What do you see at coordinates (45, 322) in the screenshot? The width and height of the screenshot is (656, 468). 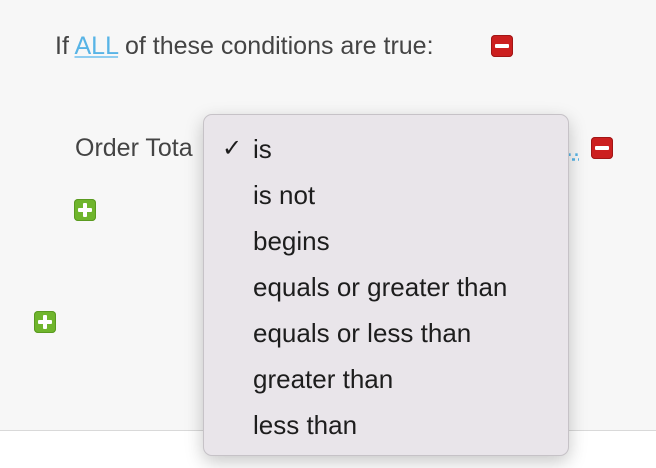 I see `add-condition-group-icon` at bounding box center [45, 322].